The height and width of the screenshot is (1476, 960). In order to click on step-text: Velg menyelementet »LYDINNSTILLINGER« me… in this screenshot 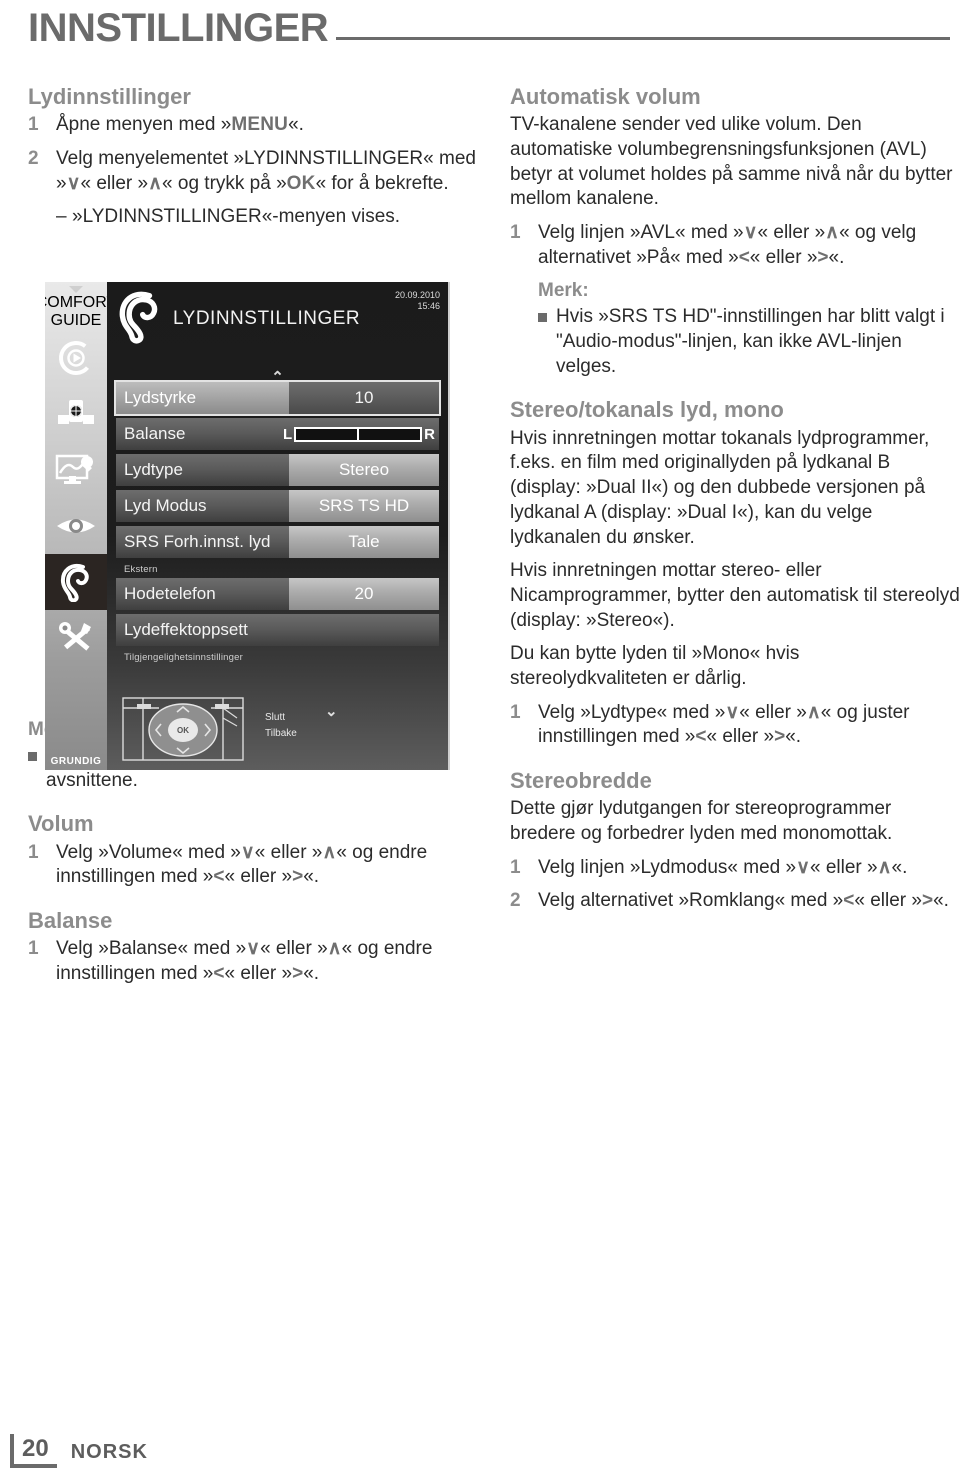, I will do `click(266, 170)`.